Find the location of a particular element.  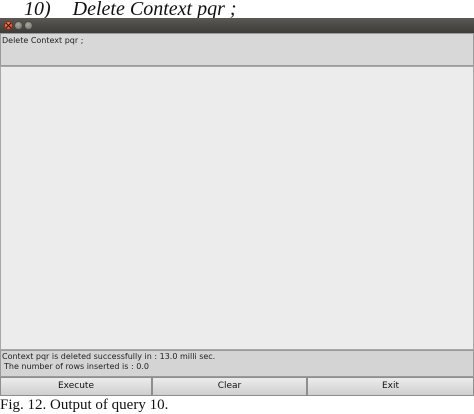

window-titlebar is located at coordinates (237, 25).